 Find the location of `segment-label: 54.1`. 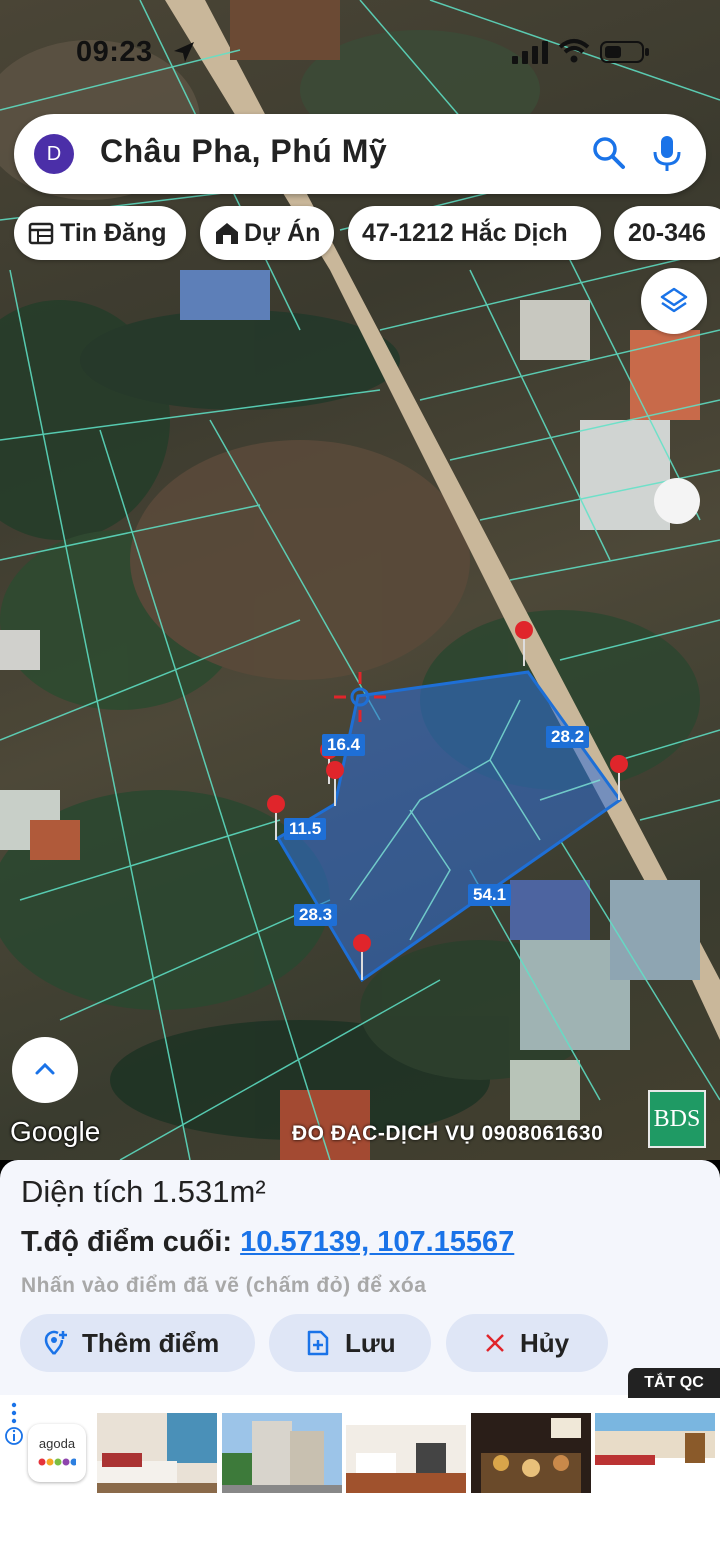

segment-label: 54.1 is located at coordinates (490, 895).